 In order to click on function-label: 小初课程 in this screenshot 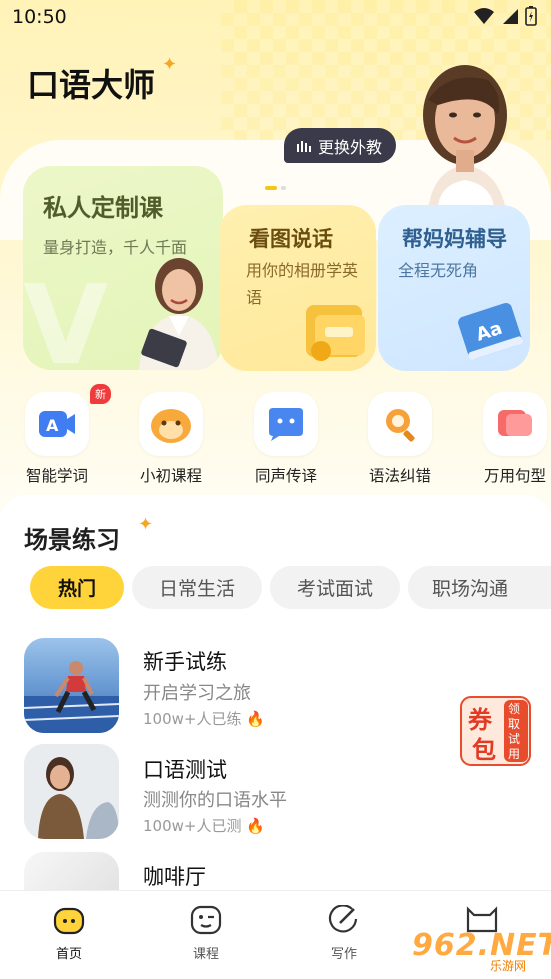, I will do `click(170, 476)`.